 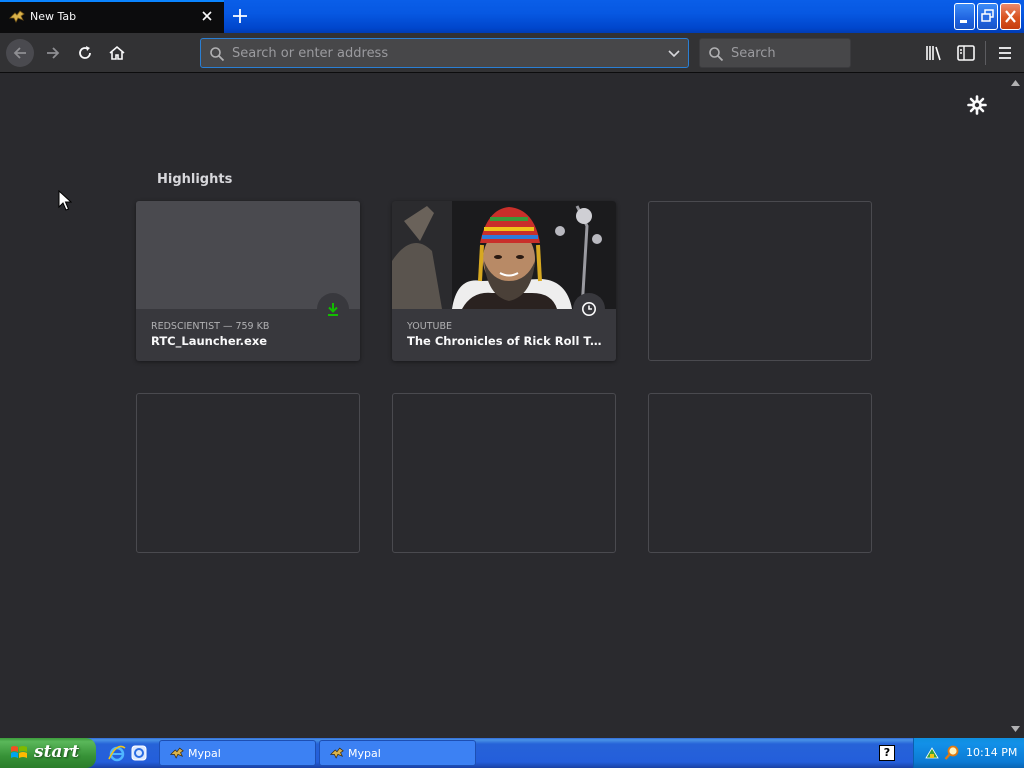 I want to click on internet-explorer-icon, so click(x=117, y=753).